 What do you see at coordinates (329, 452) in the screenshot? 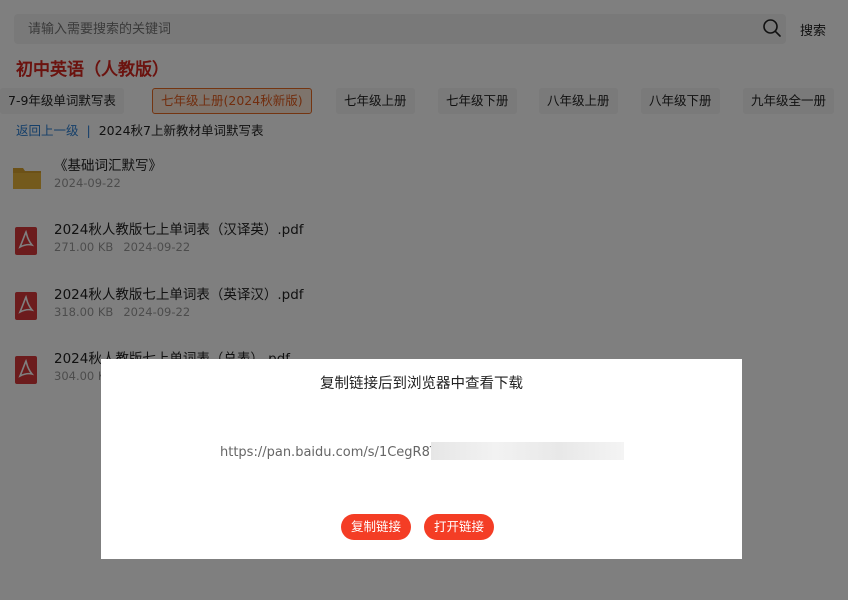
I see `share-link-text: https://pan.baidu.com/s/1CegR8T` at bounding box center [329, 452].